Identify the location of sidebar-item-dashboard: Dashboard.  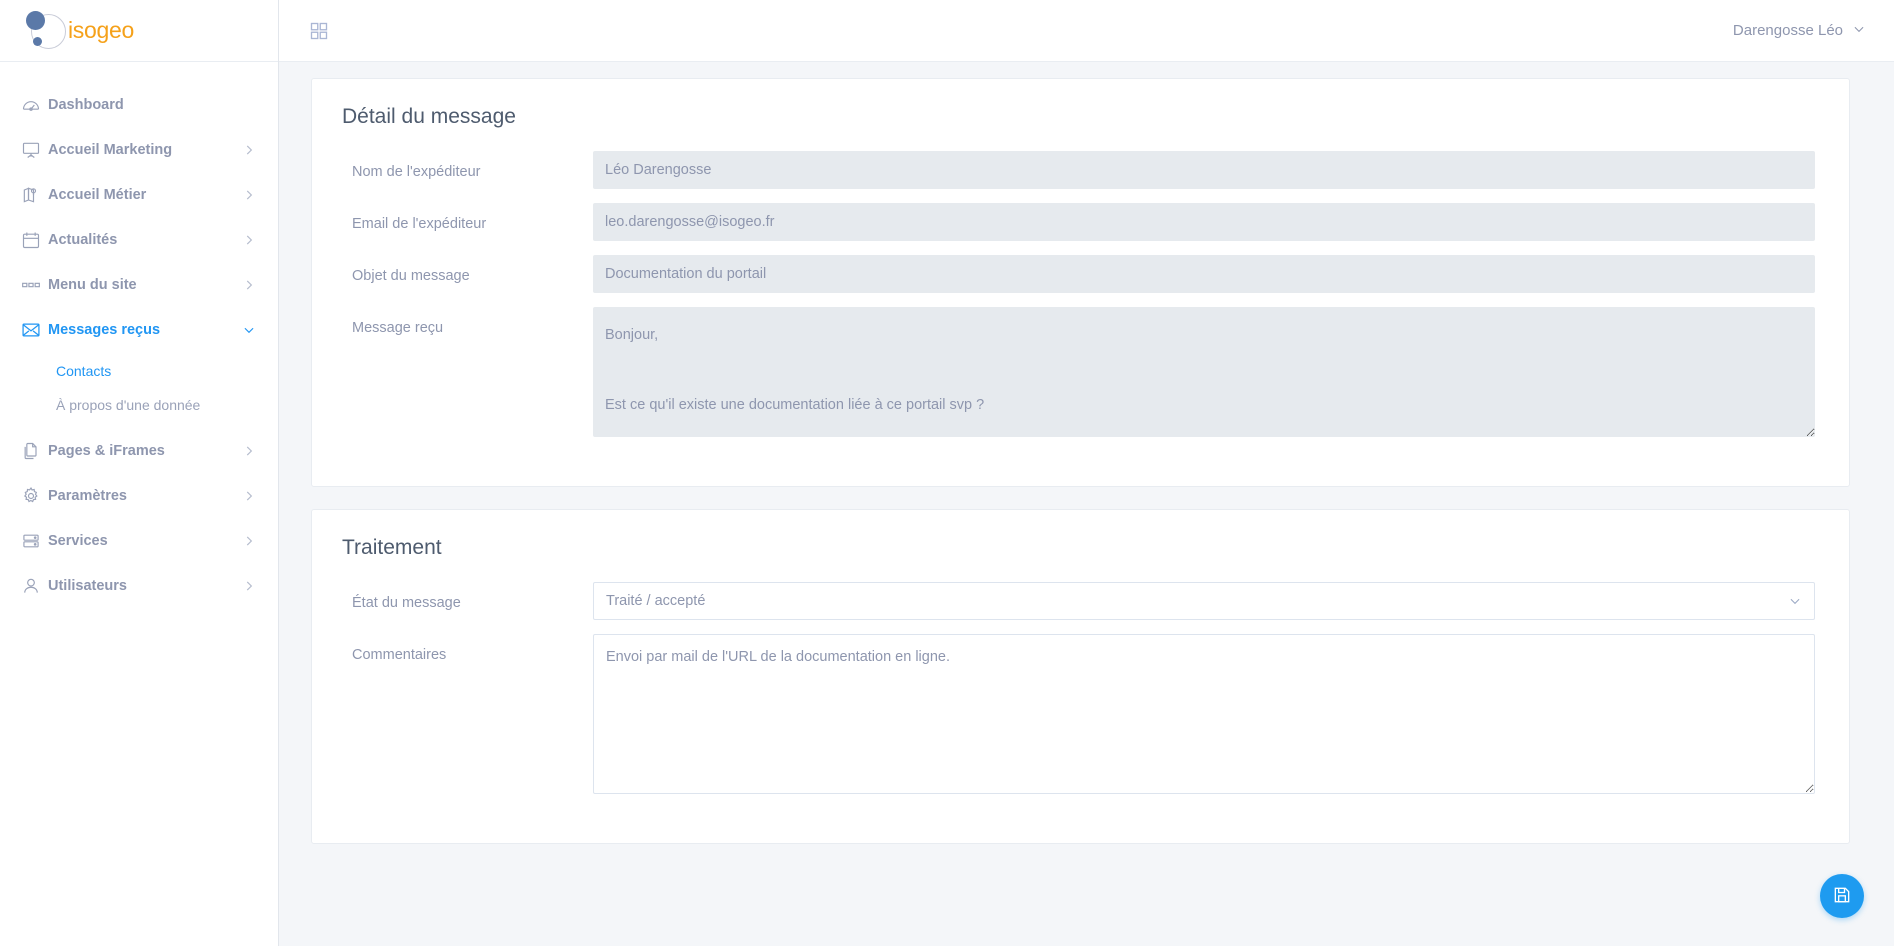
(139, 104).